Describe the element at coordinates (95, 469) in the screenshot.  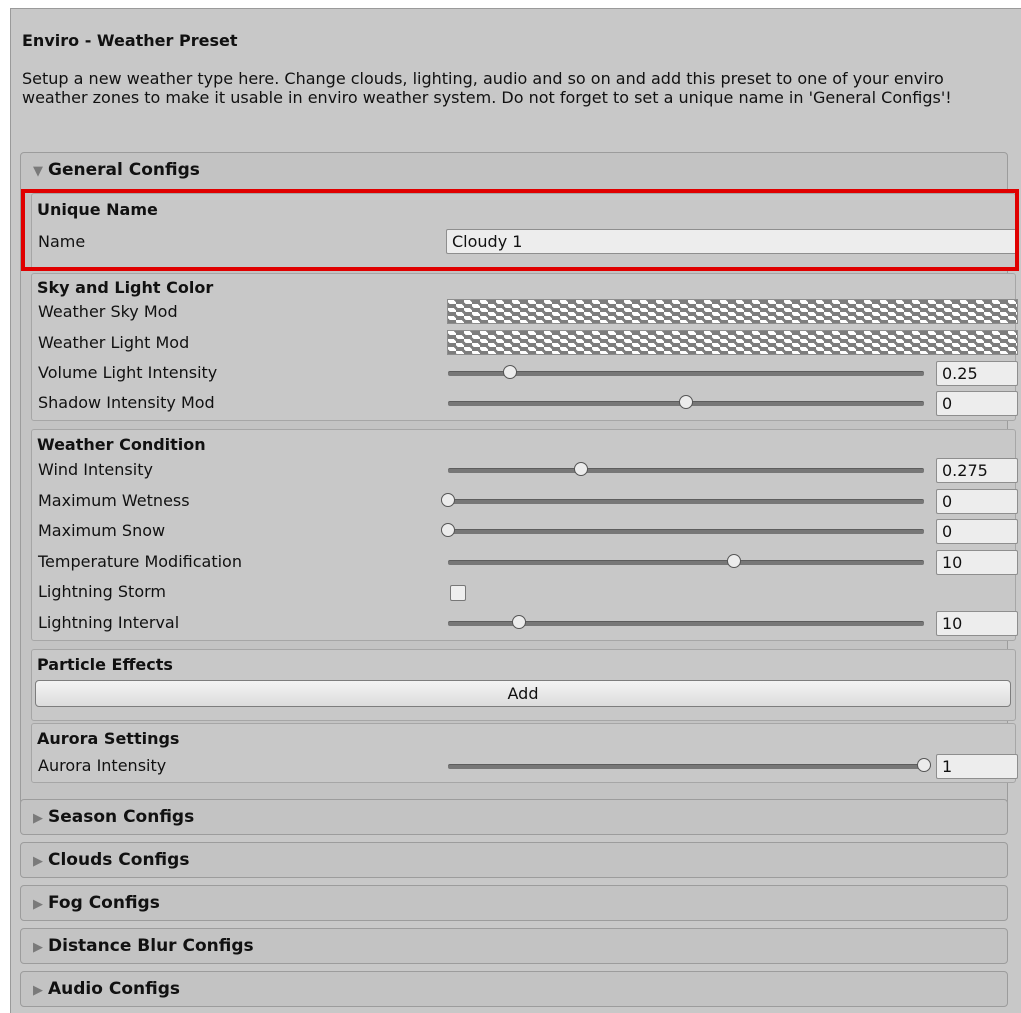
I see `wind-intensity-label: Wind Intensity` at that location.